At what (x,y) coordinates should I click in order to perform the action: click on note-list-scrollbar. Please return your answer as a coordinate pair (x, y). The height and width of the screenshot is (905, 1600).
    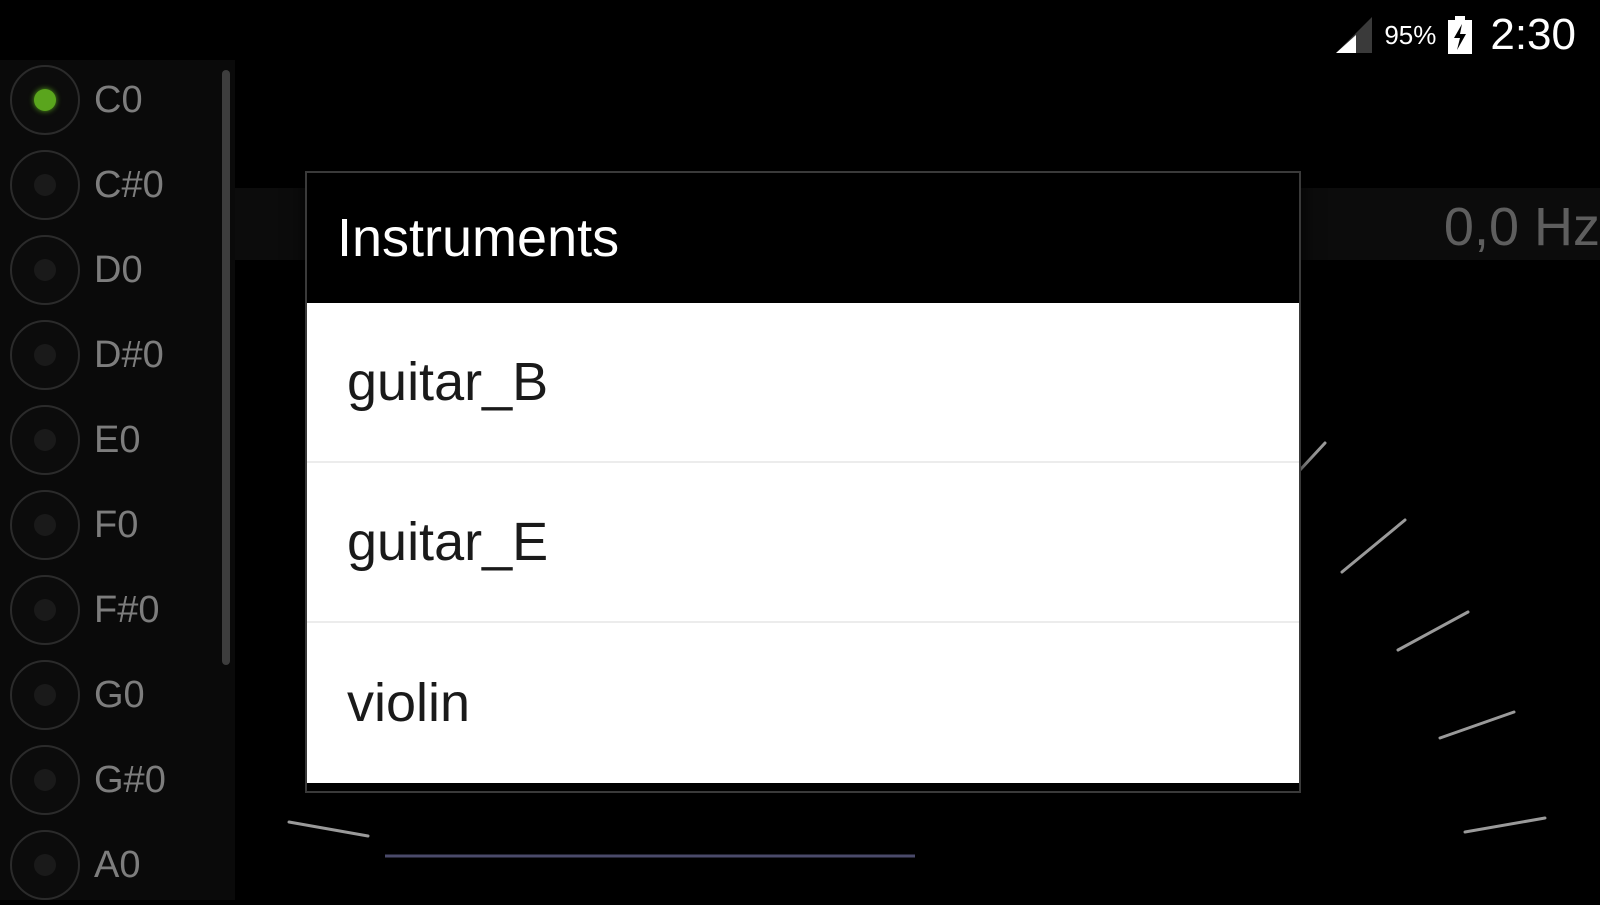
    Looking at the image, I should click on (226, 367).